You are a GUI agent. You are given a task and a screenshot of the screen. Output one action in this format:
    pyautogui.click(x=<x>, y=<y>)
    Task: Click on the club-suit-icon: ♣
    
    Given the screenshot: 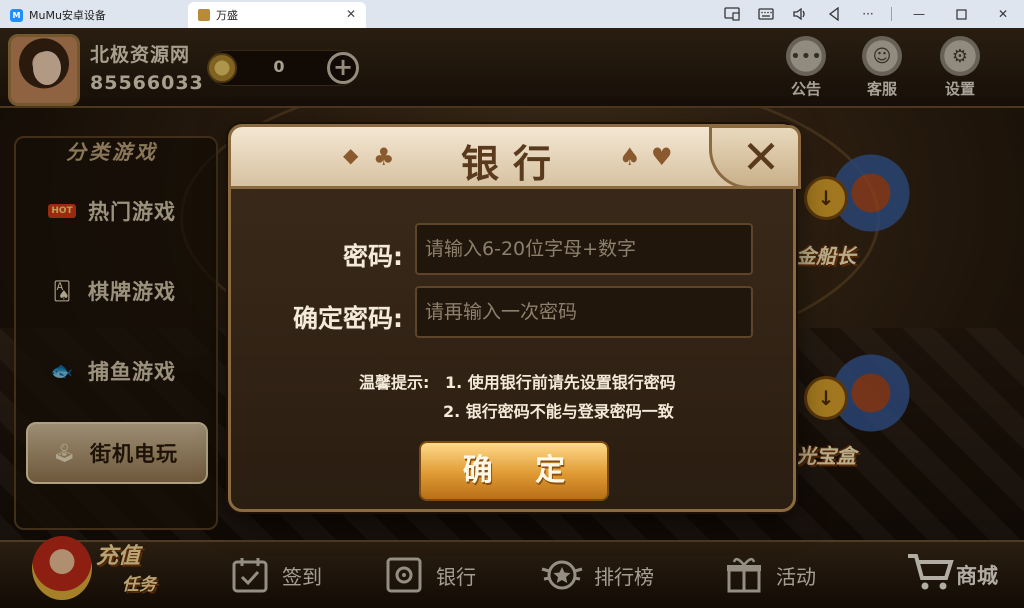 What is the action you would take?
    pyautogui.click(x=384, y=157)
    